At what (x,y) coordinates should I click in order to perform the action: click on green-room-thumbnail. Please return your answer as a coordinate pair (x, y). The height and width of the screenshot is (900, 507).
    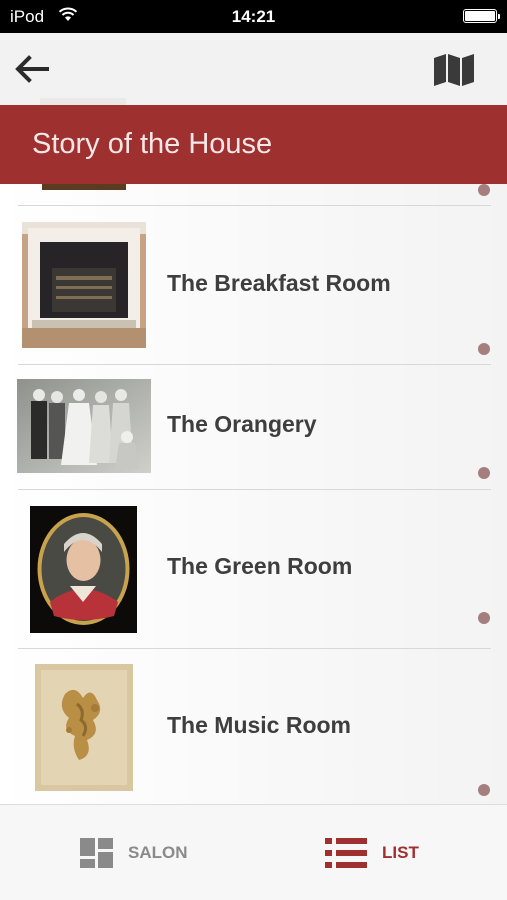
    Looking at the image, I should click on (83, 569).